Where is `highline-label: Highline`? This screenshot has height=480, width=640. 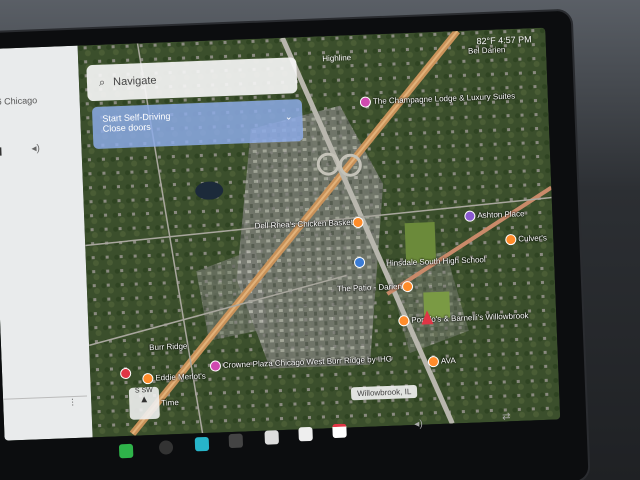 highline-label: Highline is located at coordinates (337, 58).